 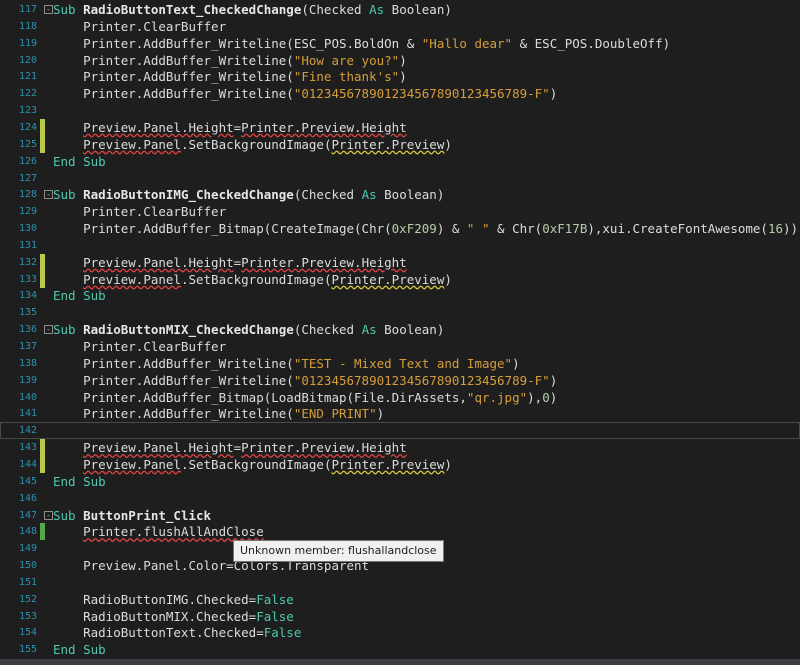 I want to click on line-number: 132, so click(x=27, y=262).